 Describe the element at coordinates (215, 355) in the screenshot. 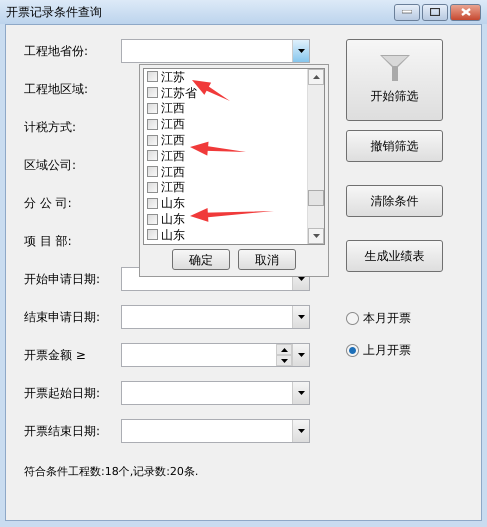

I see `amount-field` at that location.